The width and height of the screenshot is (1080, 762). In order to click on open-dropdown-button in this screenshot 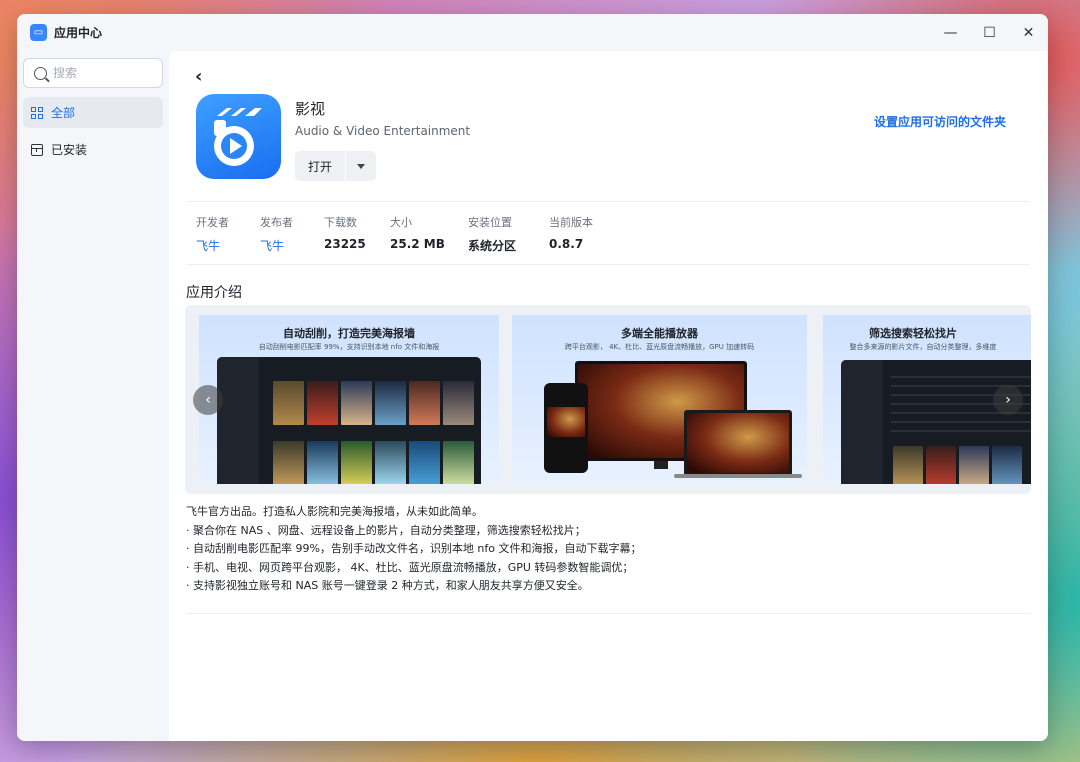, I will do `click(361, 166)`.